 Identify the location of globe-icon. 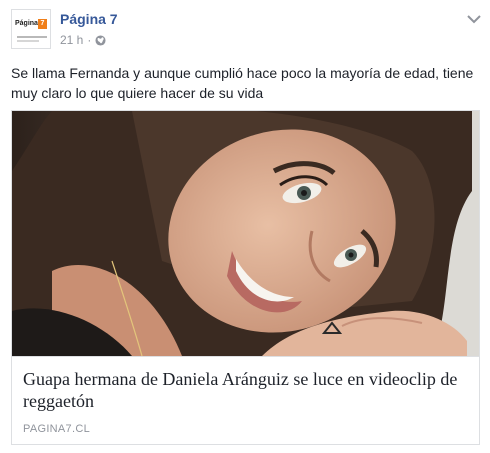
(100, 40).